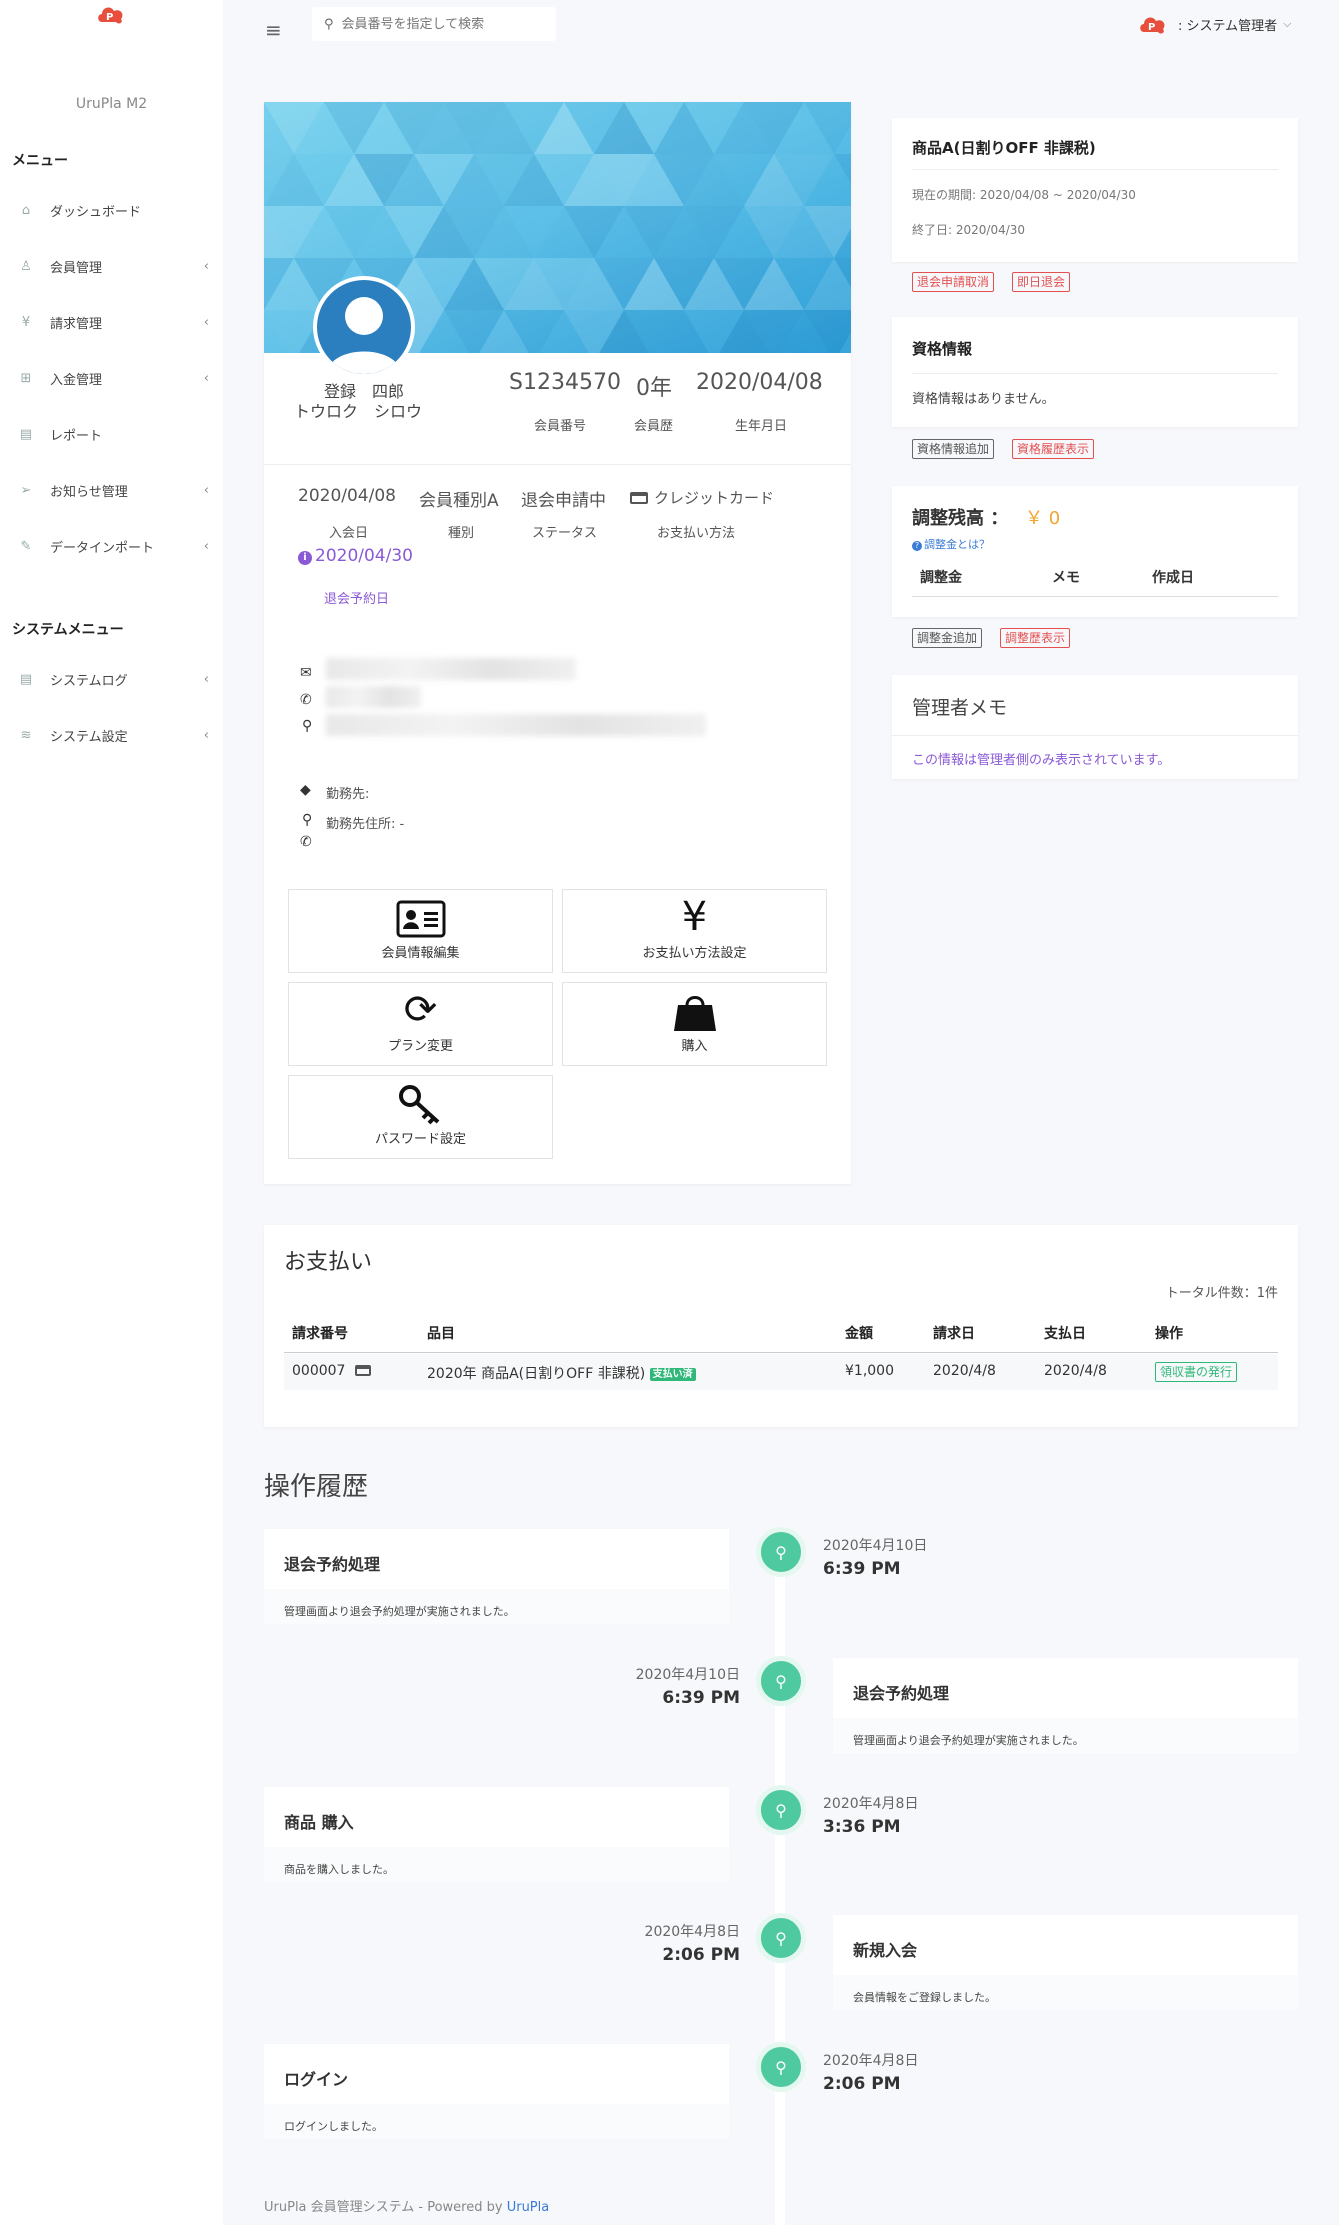  Describe the element at coordinates (111, 322) in the screenshot. I see `sidebar-item-billing: ¥ 請求管理 ‹` at that location.